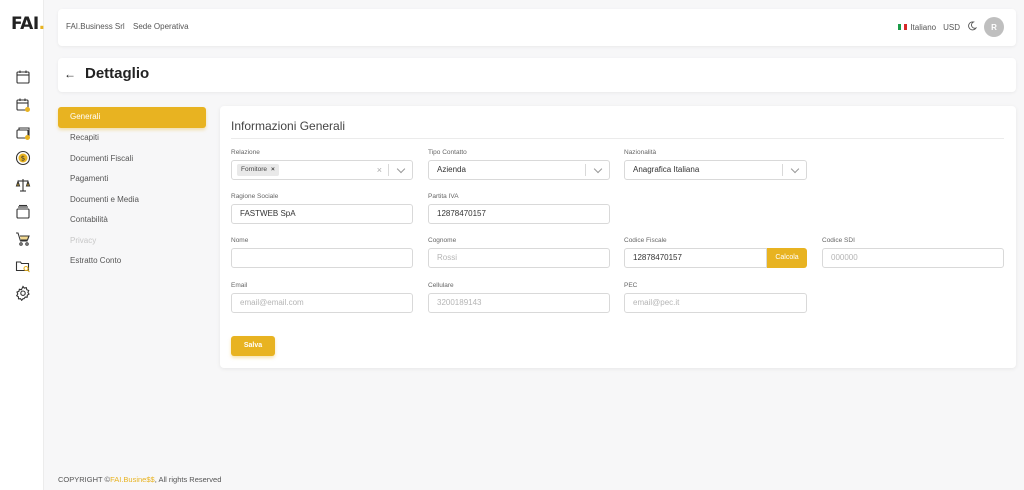  I want to click on side-item-pagamenti: Pagamenti, so click(132, 179).